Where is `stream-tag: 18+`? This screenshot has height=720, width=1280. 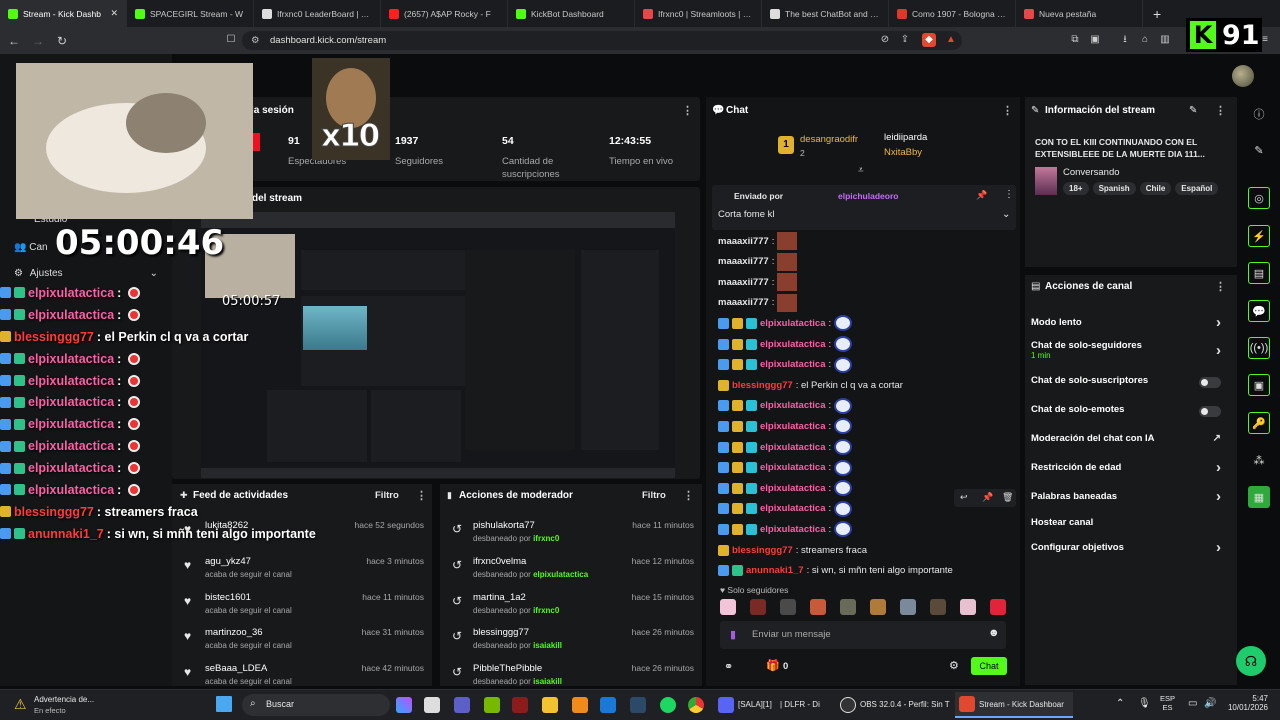 stream-tag: 18+ is located at coordinates (1076, 188).